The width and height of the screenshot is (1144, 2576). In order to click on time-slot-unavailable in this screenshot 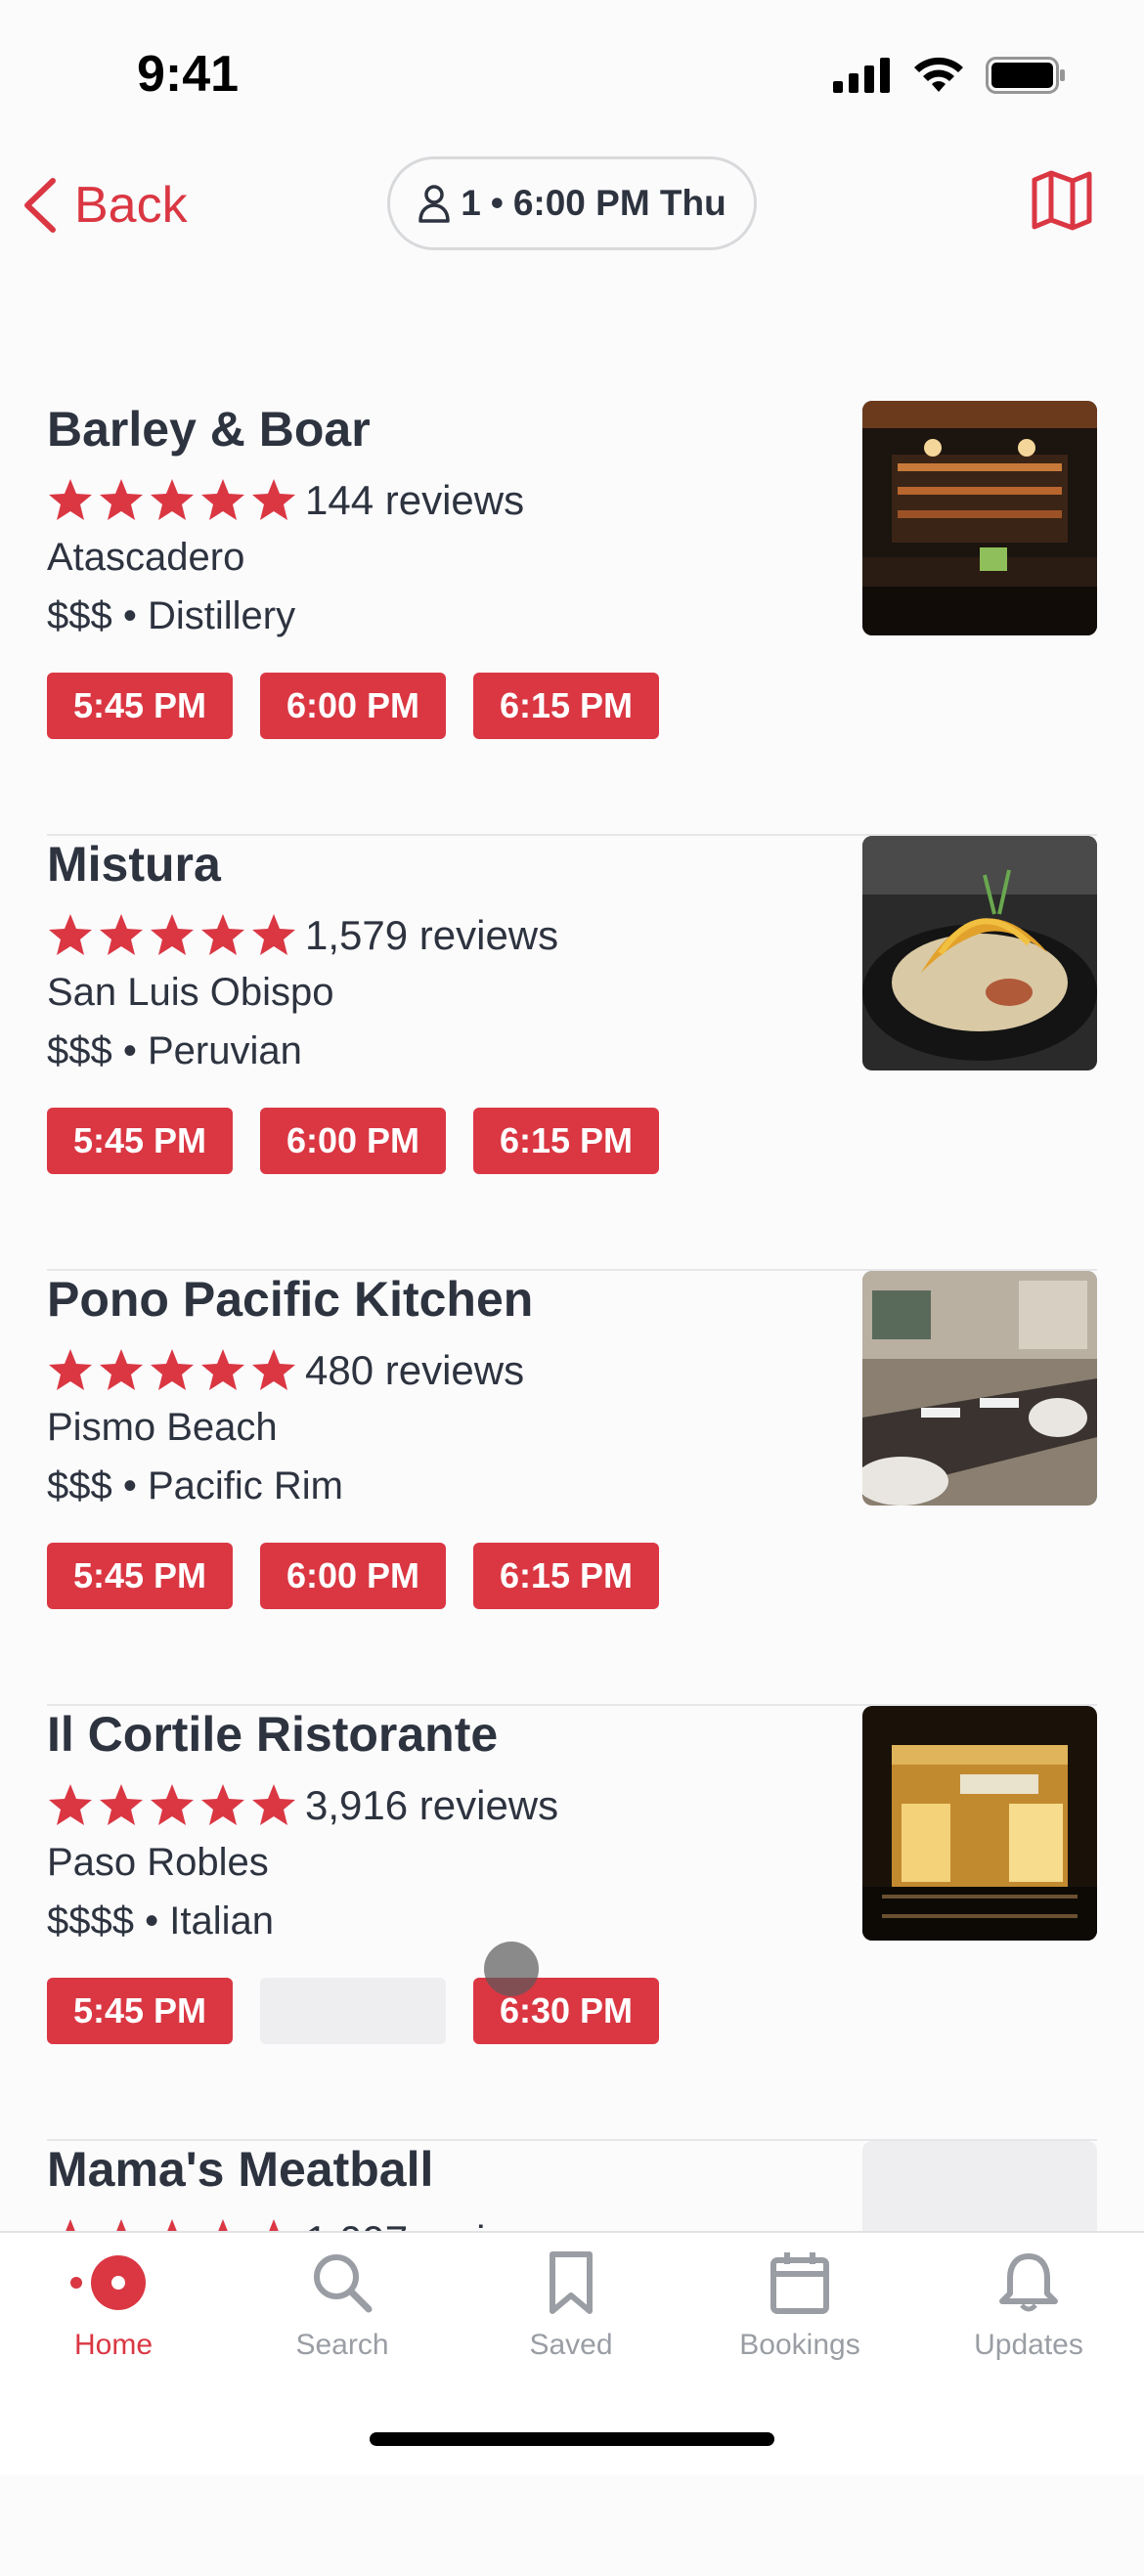, I will do `click(353, 2011)`.